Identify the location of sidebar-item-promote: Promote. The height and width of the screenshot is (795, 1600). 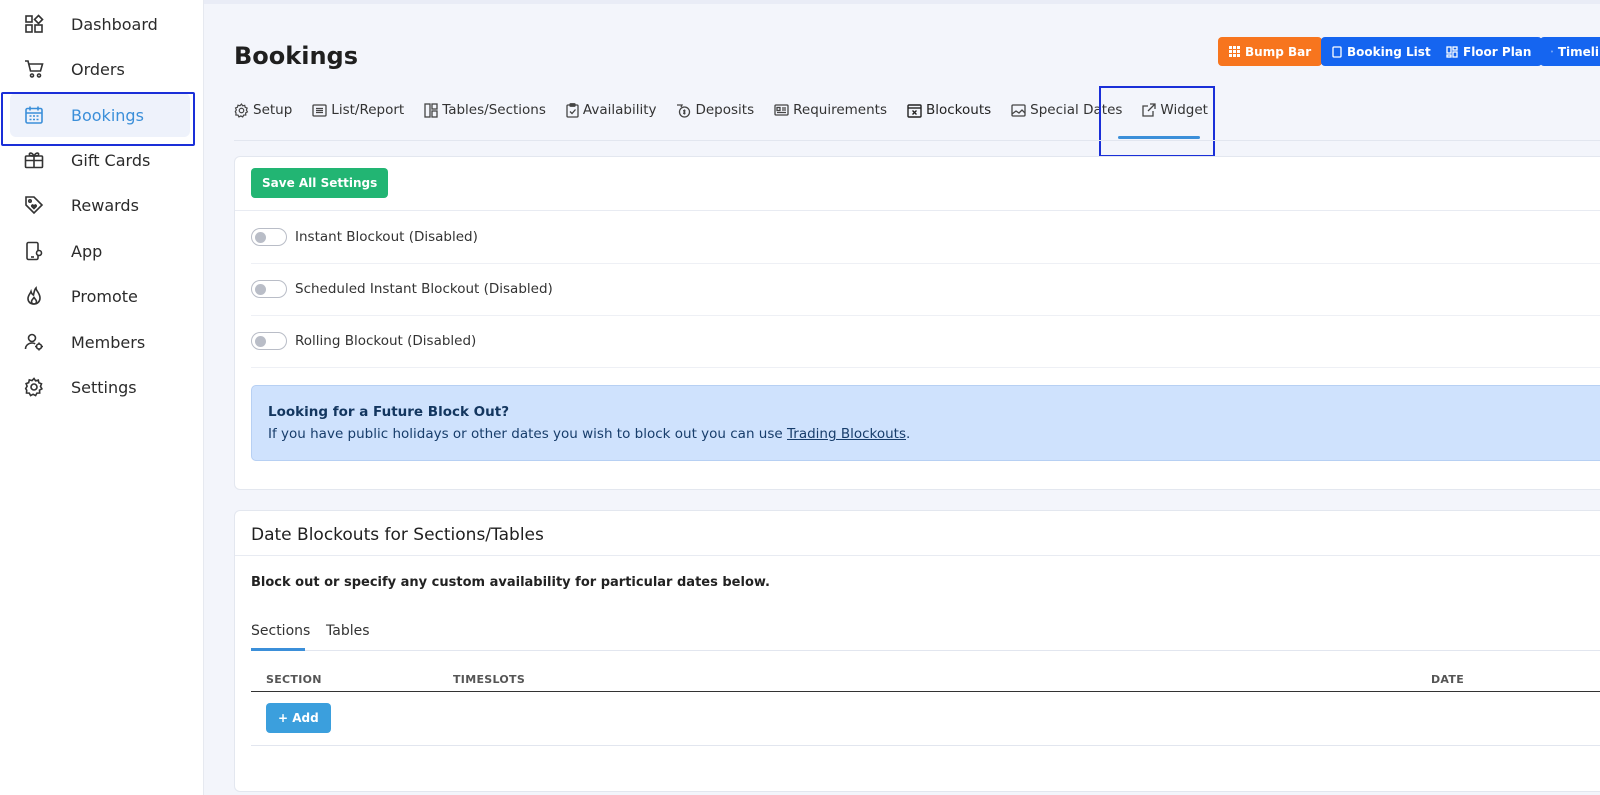
(100, 296).